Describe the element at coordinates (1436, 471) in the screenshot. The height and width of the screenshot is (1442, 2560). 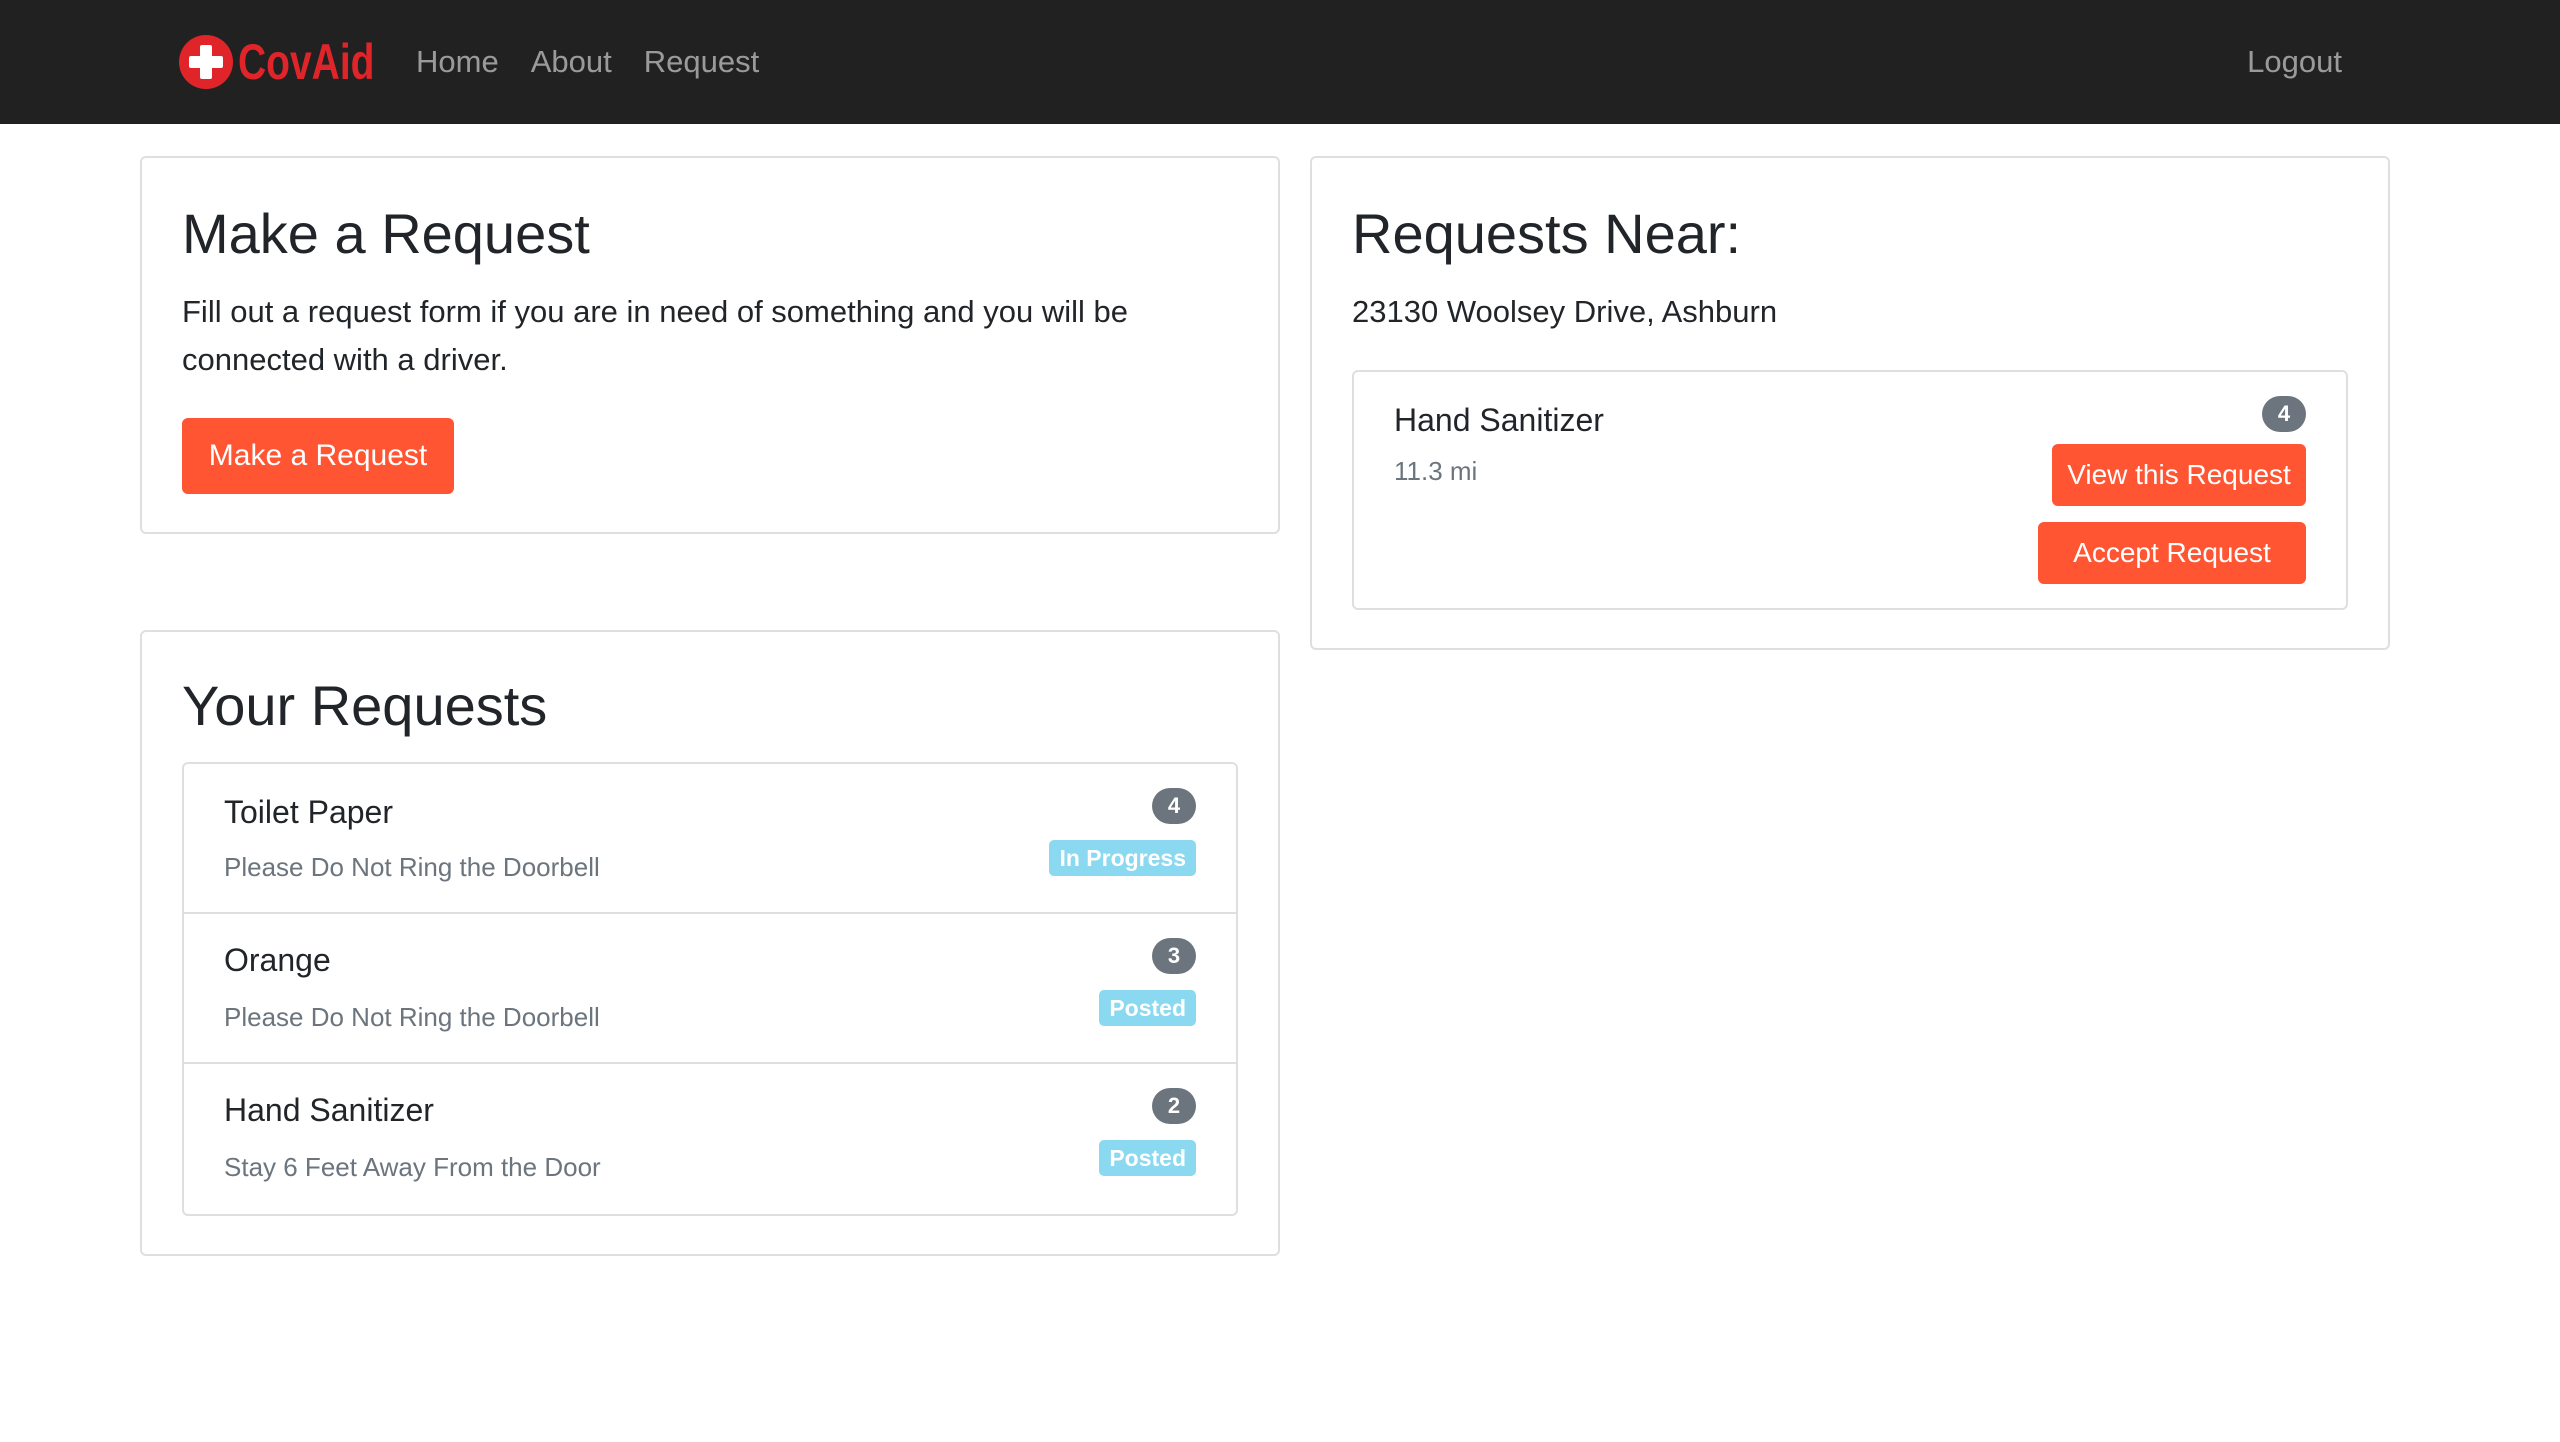
I see `nearby-request-distance: 11.3 mi` at that location.